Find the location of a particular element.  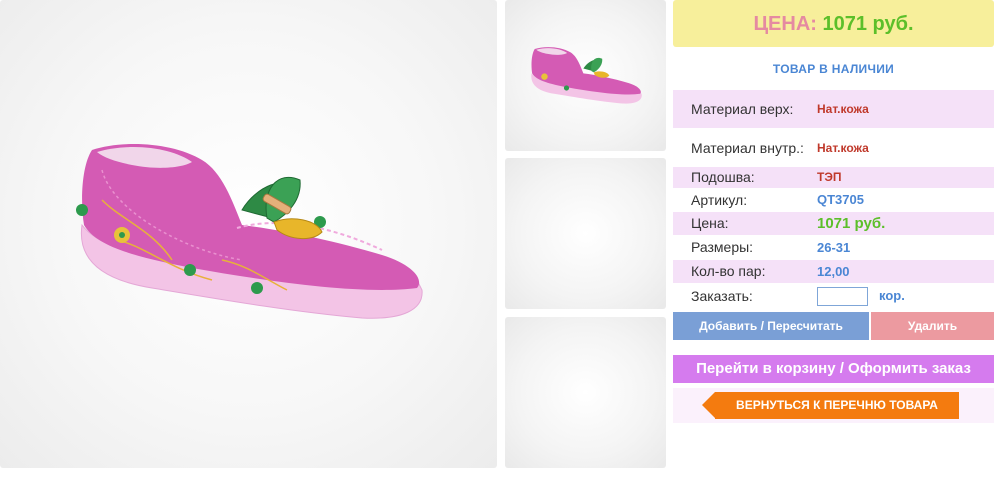

spec-label: Артикул: is located at coordinates (719, 200).